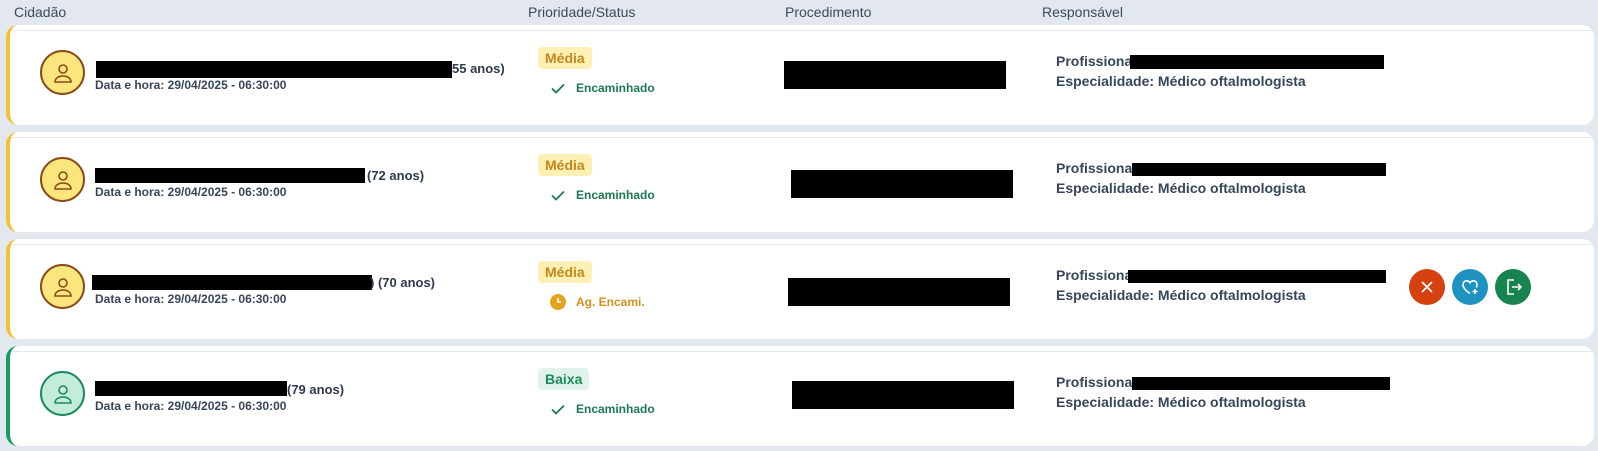 The width and height of the screenshot is (1598, 451). Describe the element at coordinates (478, 68) in the screenshot. I see `citizen-age: 55 anos)` at that location.